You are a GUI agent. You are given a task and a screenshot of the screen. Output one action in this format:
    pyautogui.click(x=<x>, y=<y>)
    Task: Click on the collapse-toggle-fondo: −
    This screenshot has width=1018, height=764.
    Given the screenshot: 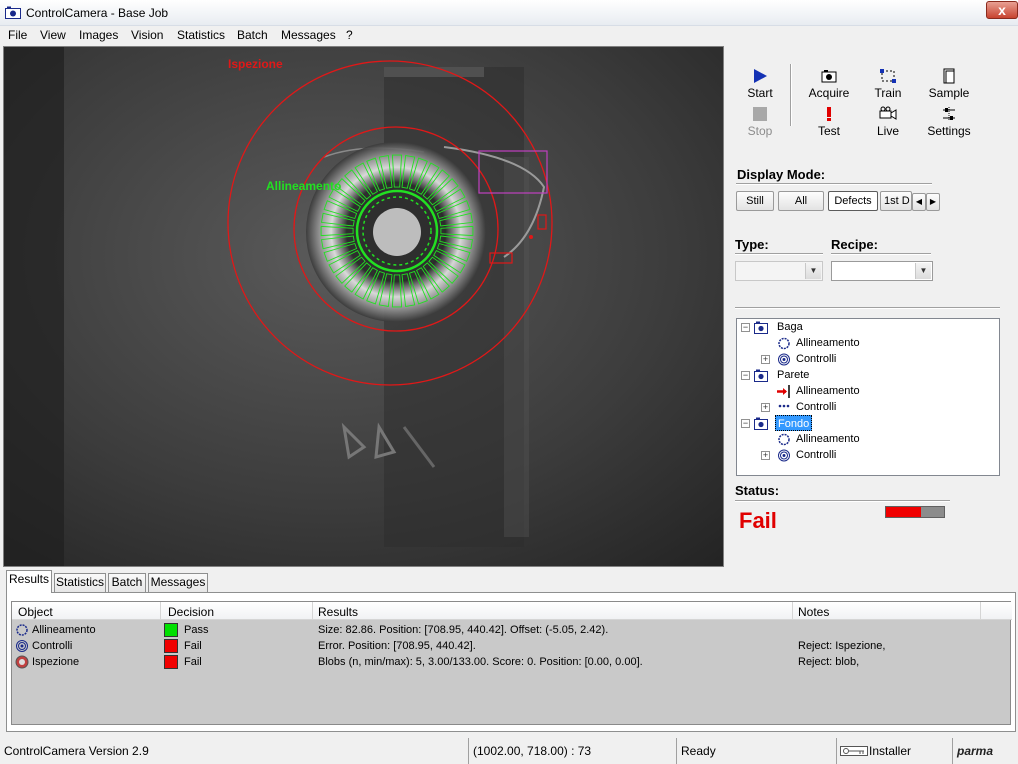 What is the action you would take?
    pyautogui.click(x=745, y=423)
    